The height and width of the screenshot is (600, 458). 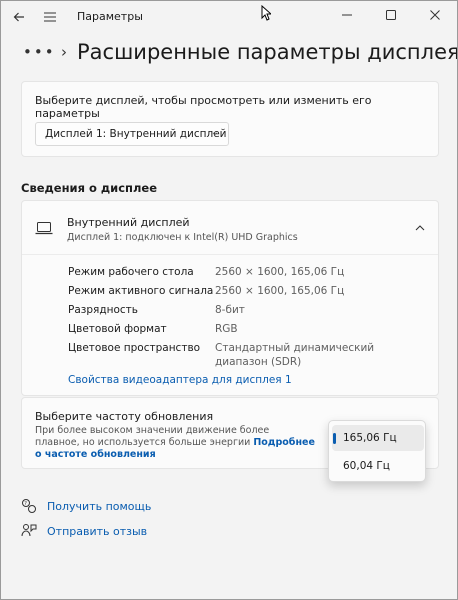 What do you see at coordinates (378, 438) in the screenshot?
I see `refresh-rate-option-selected: 165,06 Гц` at bounding box center [378, 438].